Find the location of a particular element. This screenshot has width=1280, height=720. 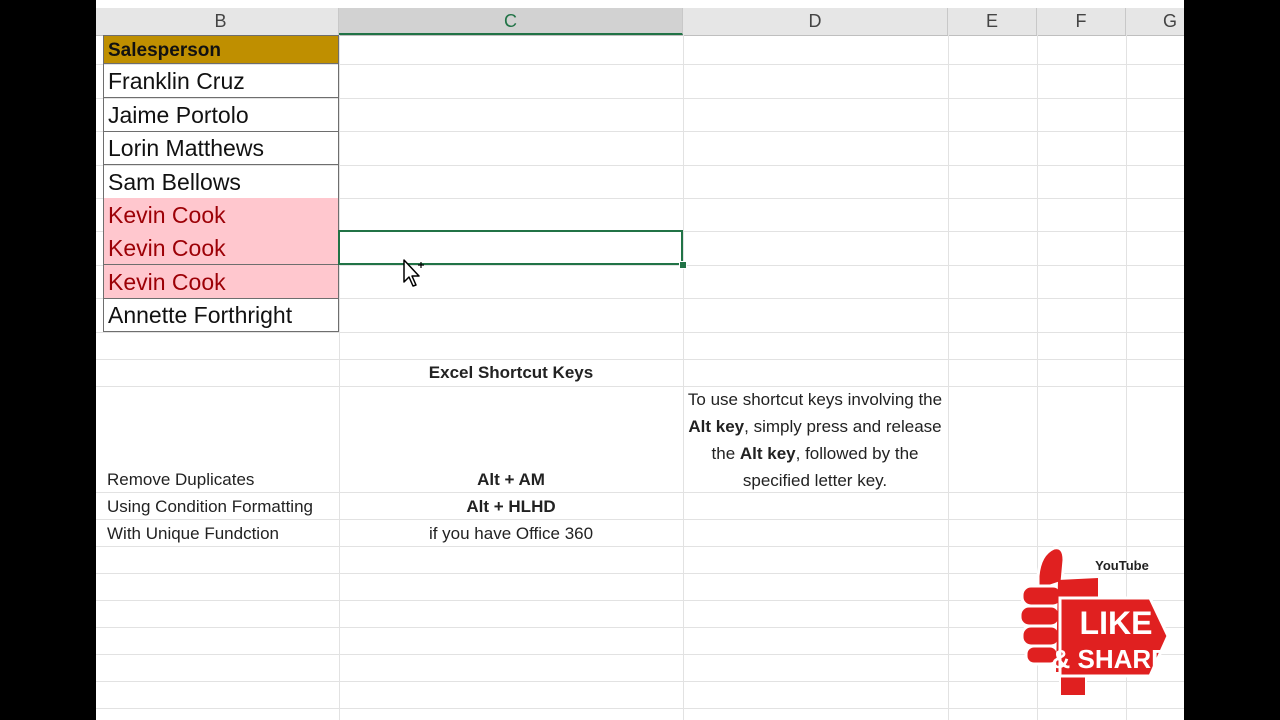

shortcut-title: Excel Shortcut Keys is located at coordinates (511, 372).